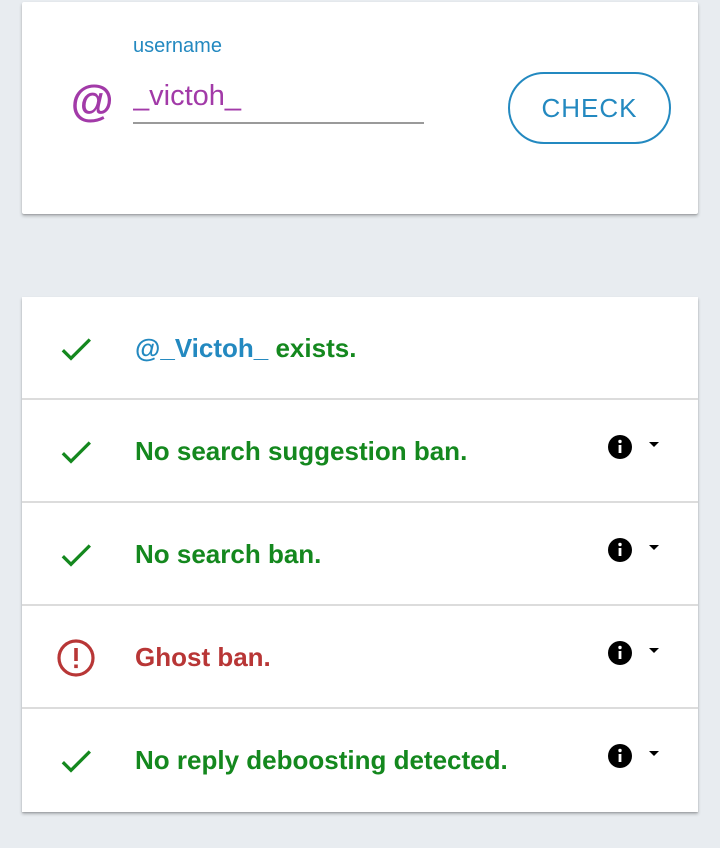  What do you see at coordinates (203, 657) in the screenshot?
I see `result-text: Ghost ban.` at bounding box center [203, 657].